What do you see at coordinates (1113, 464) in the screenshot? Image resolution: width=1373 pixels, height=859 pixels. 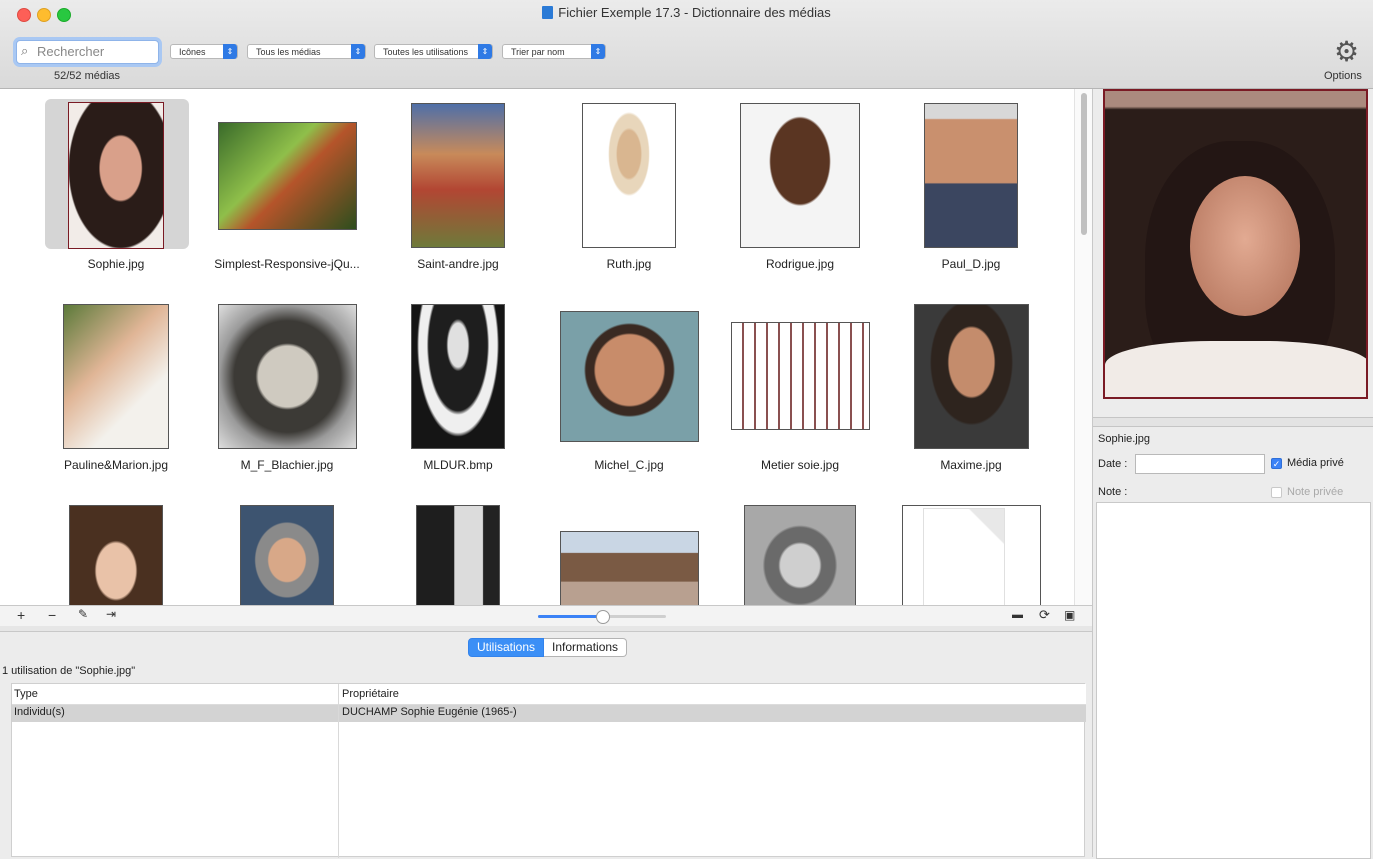 I see `date-label: Date :` at bounding box center [1113, 464].